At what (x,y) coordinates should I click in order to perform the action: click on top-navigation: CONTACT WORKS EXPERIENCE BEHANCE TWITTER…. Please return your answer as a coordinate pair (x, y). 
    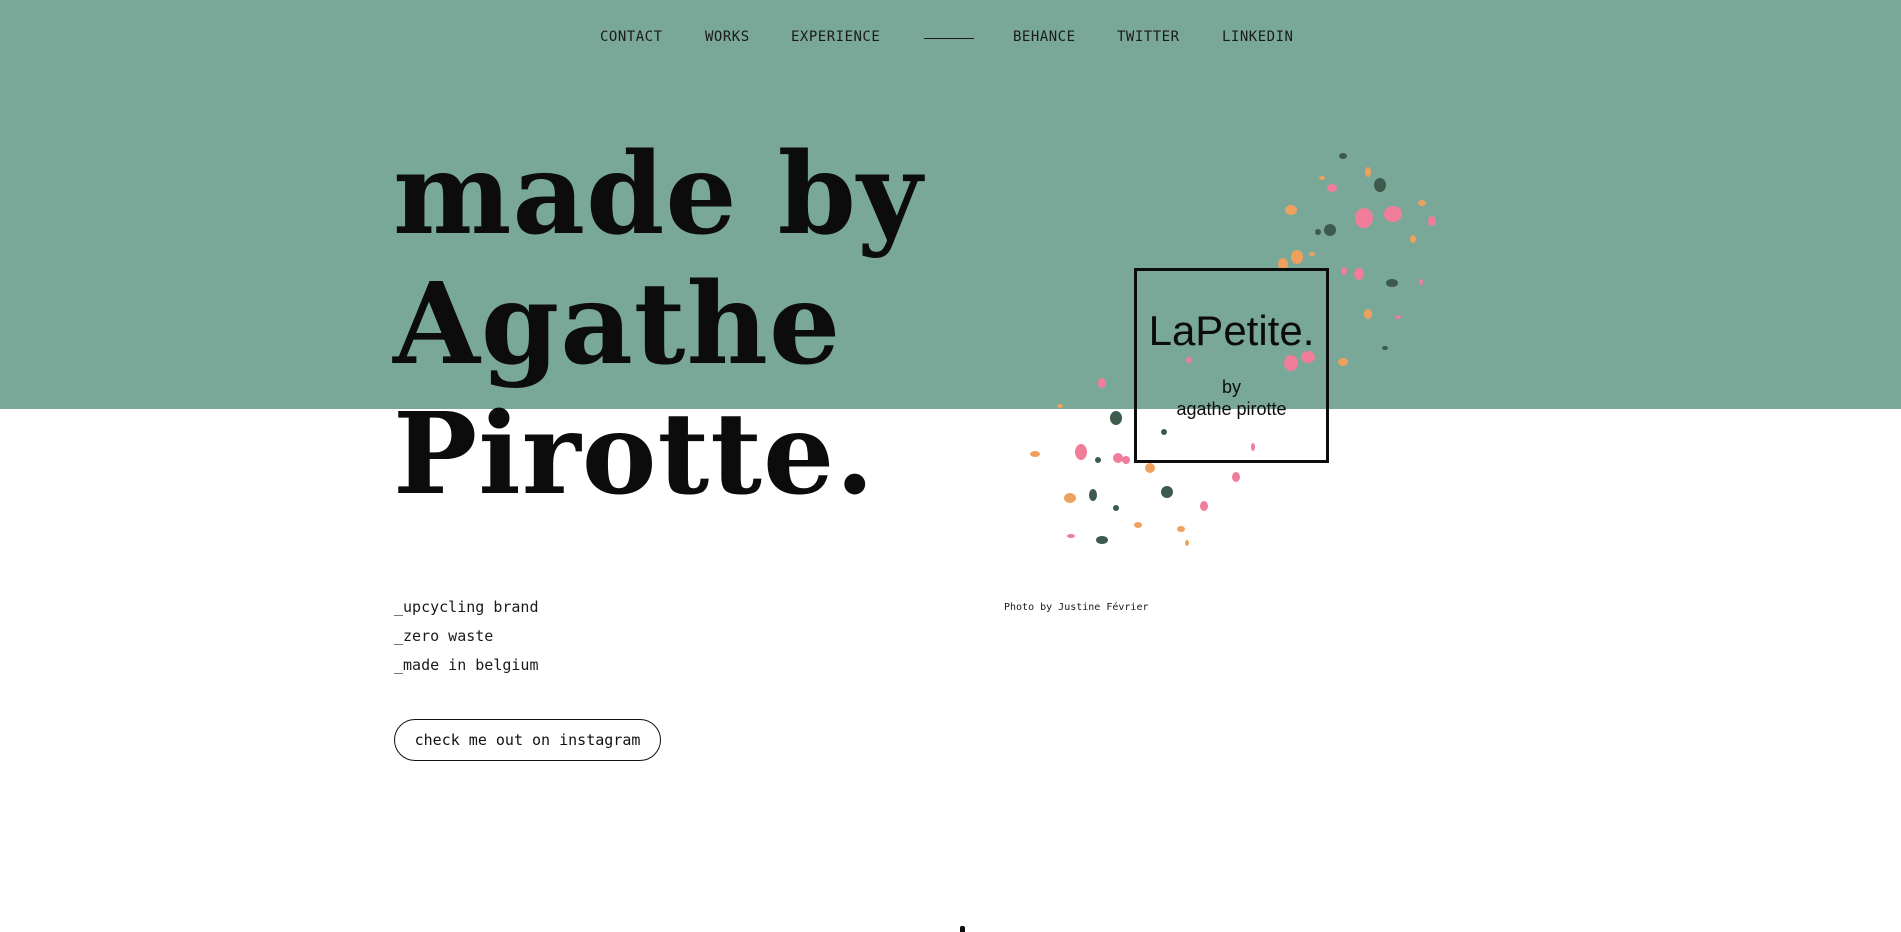
    Looking at the image, I should click on (950, 39).